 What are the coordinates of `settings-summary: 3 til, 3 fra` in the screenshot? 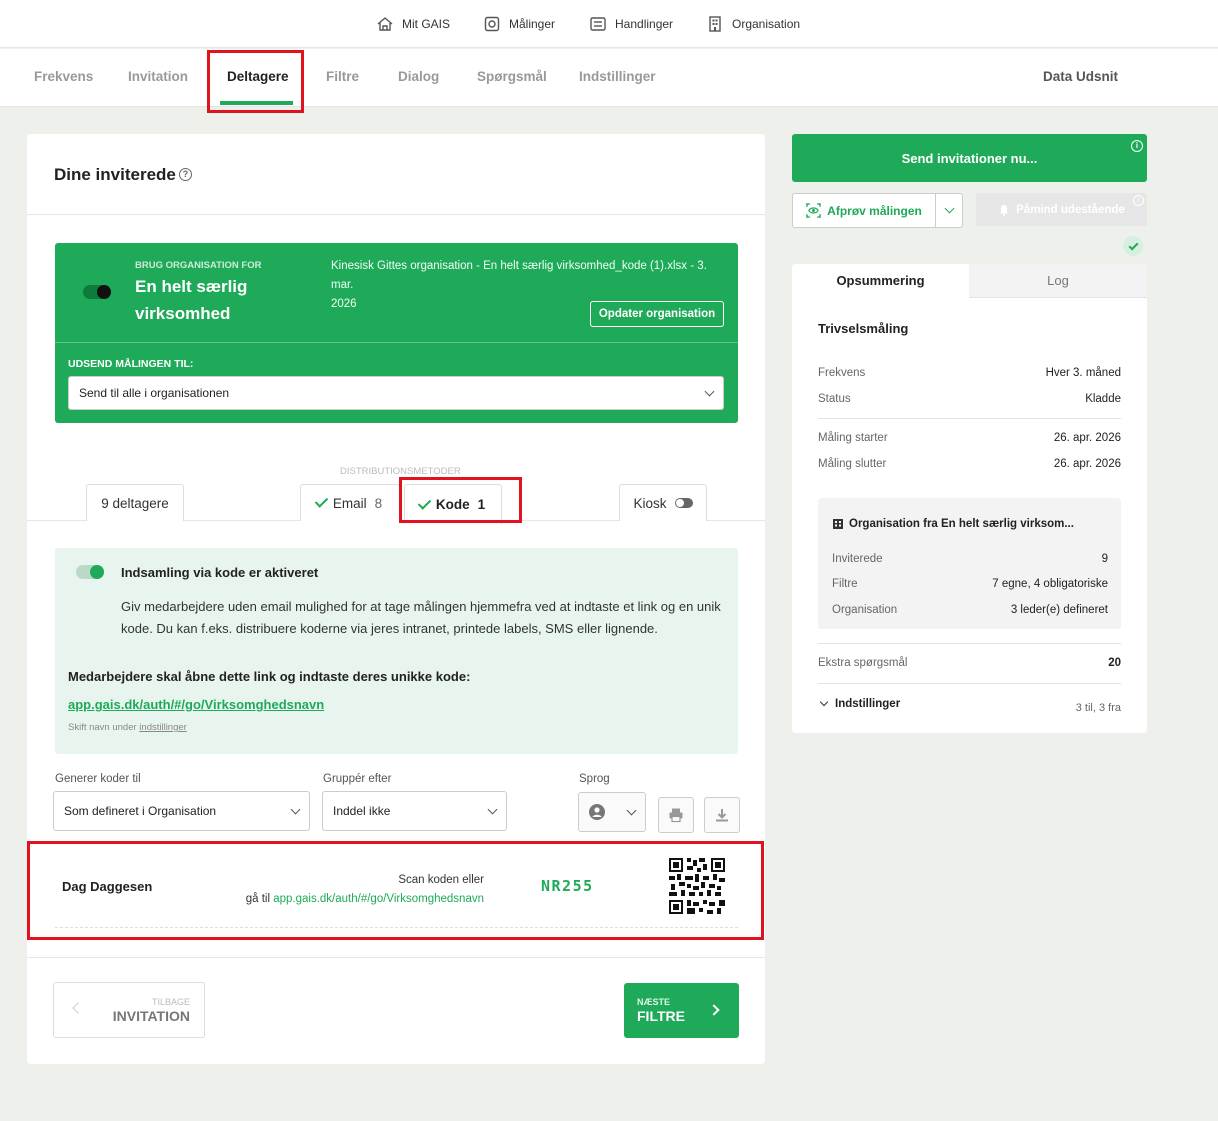 It's located at (1098, 708).